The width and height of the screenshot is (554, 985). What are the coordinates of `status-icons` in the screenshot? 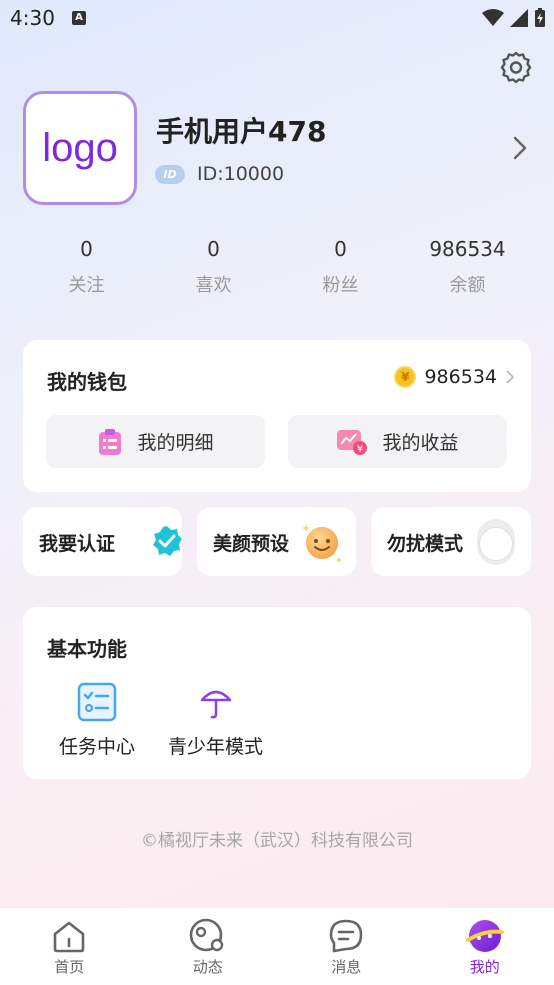 It's located at (514, 18).